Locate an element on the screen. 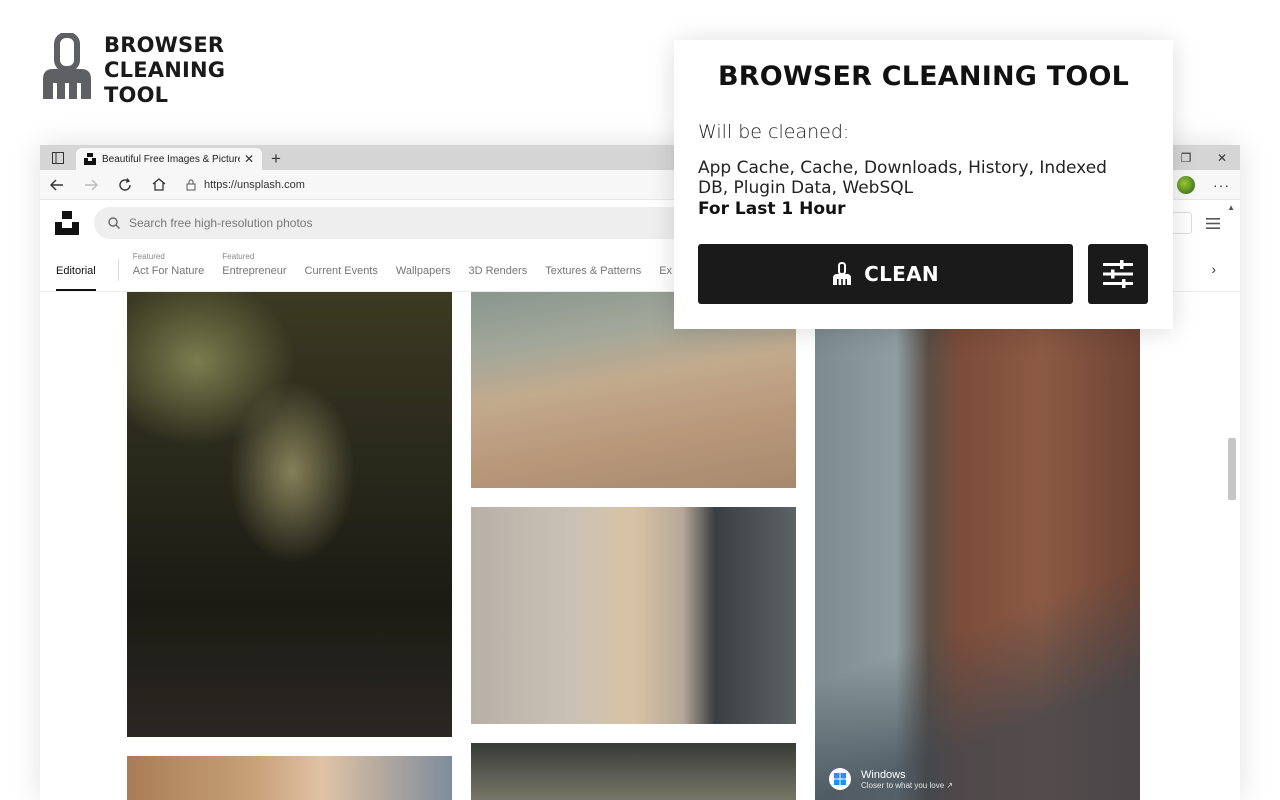  close-window-icon: ✕ is located at coordinates (1222, 157).